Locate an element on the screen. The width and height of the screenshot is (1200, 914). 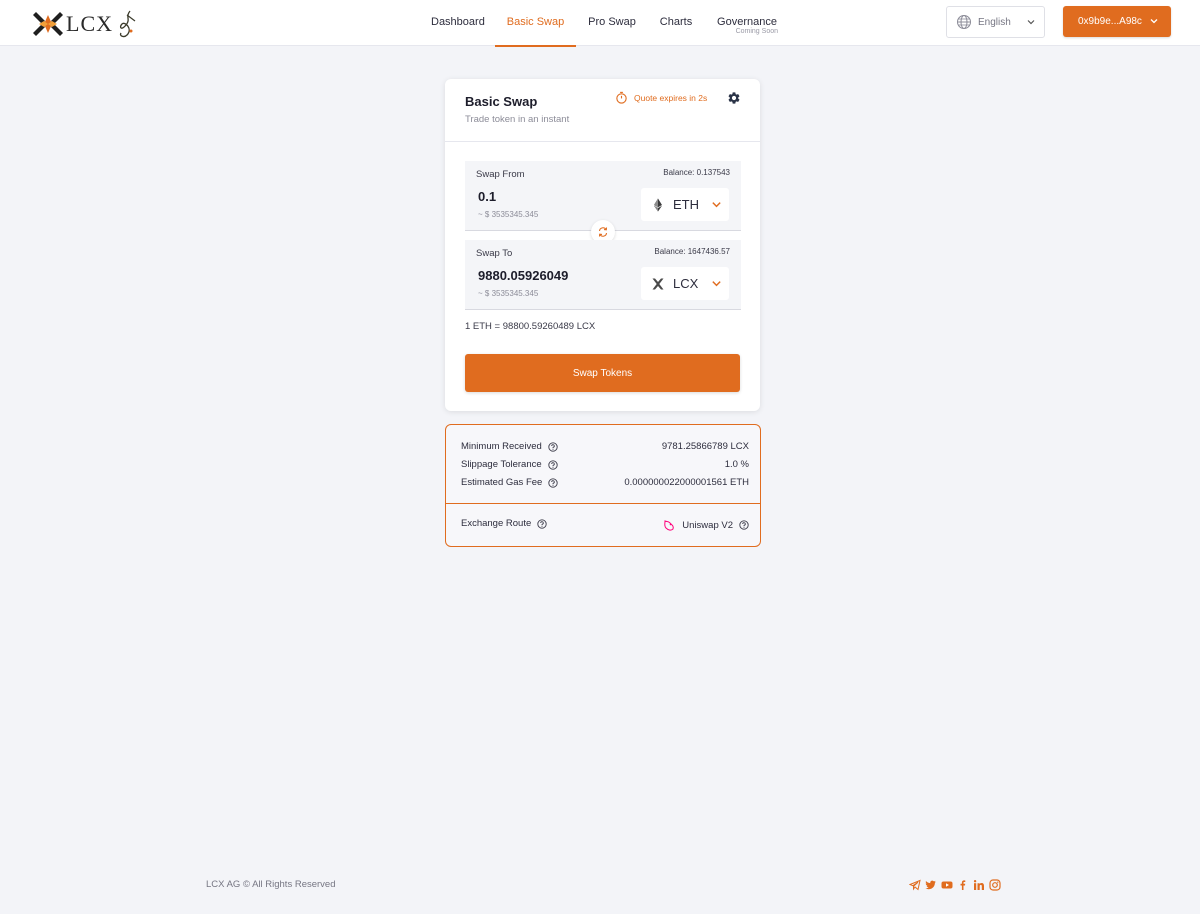
swap-from-amount-input: 0.1 is located at coordinates (487, 196).